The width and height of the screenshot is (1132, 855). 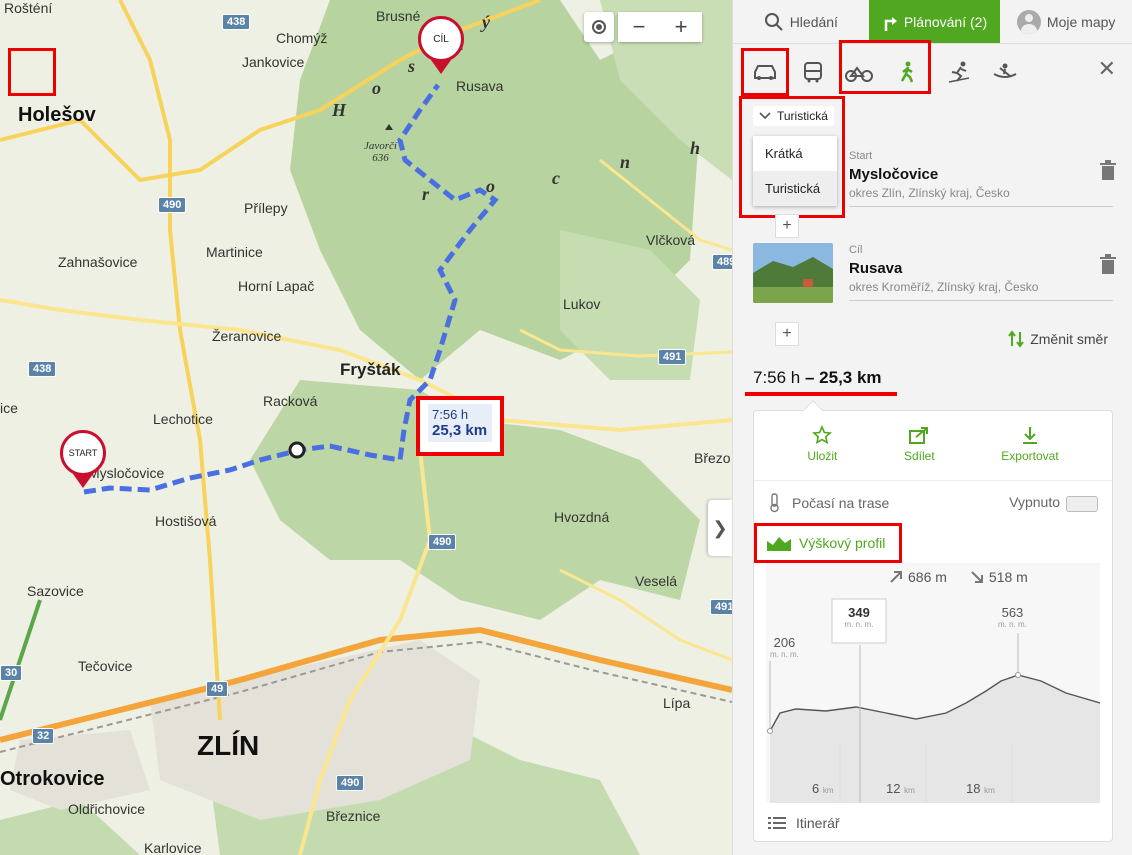 What do you see at coordinates (228, 745) in the screenshot?
I see `place-label: ZLÍN` at bounding box center [228, 745].